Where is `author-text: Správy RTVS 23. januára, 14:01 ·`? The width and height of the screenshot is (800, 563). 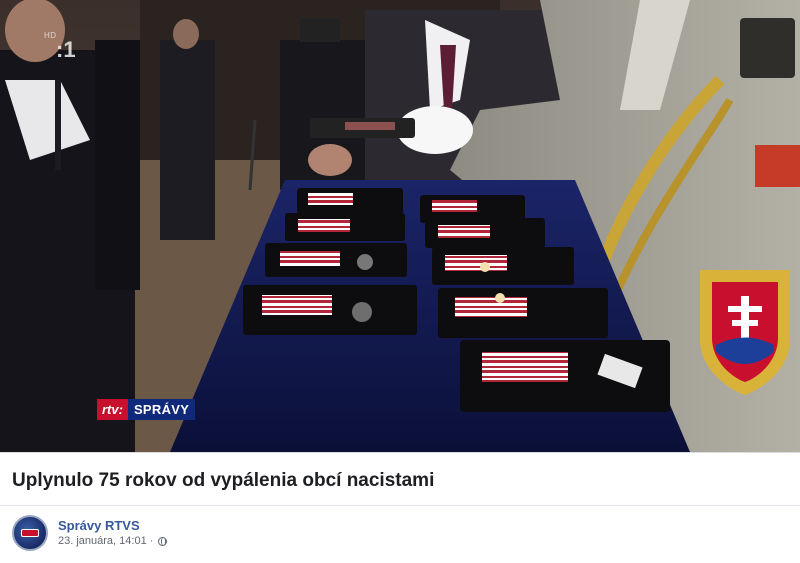 author-text: Správy RTVS 23. januára, 14:01 · is located at coordinates (113, 533).